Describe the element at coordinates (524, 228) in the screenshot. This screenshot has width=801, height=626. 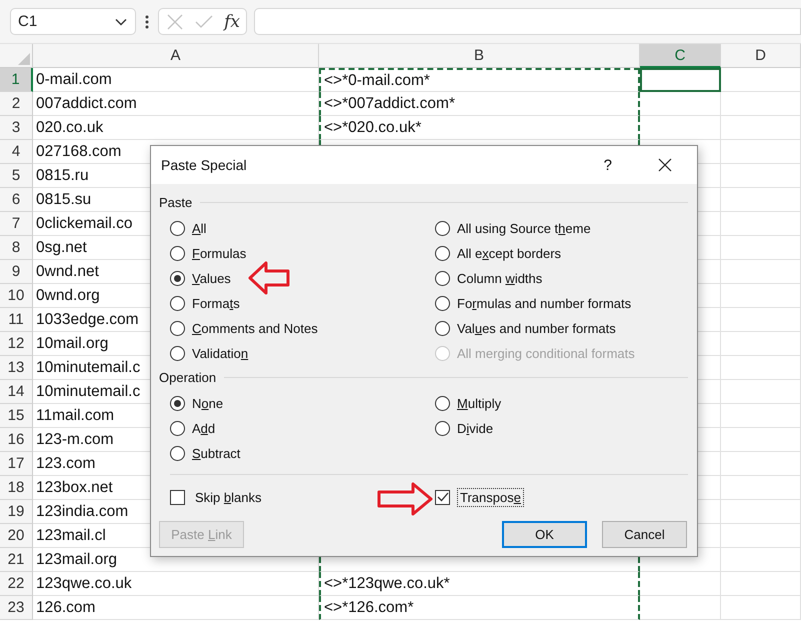
I see `option-label: All using Source theme` at that location.